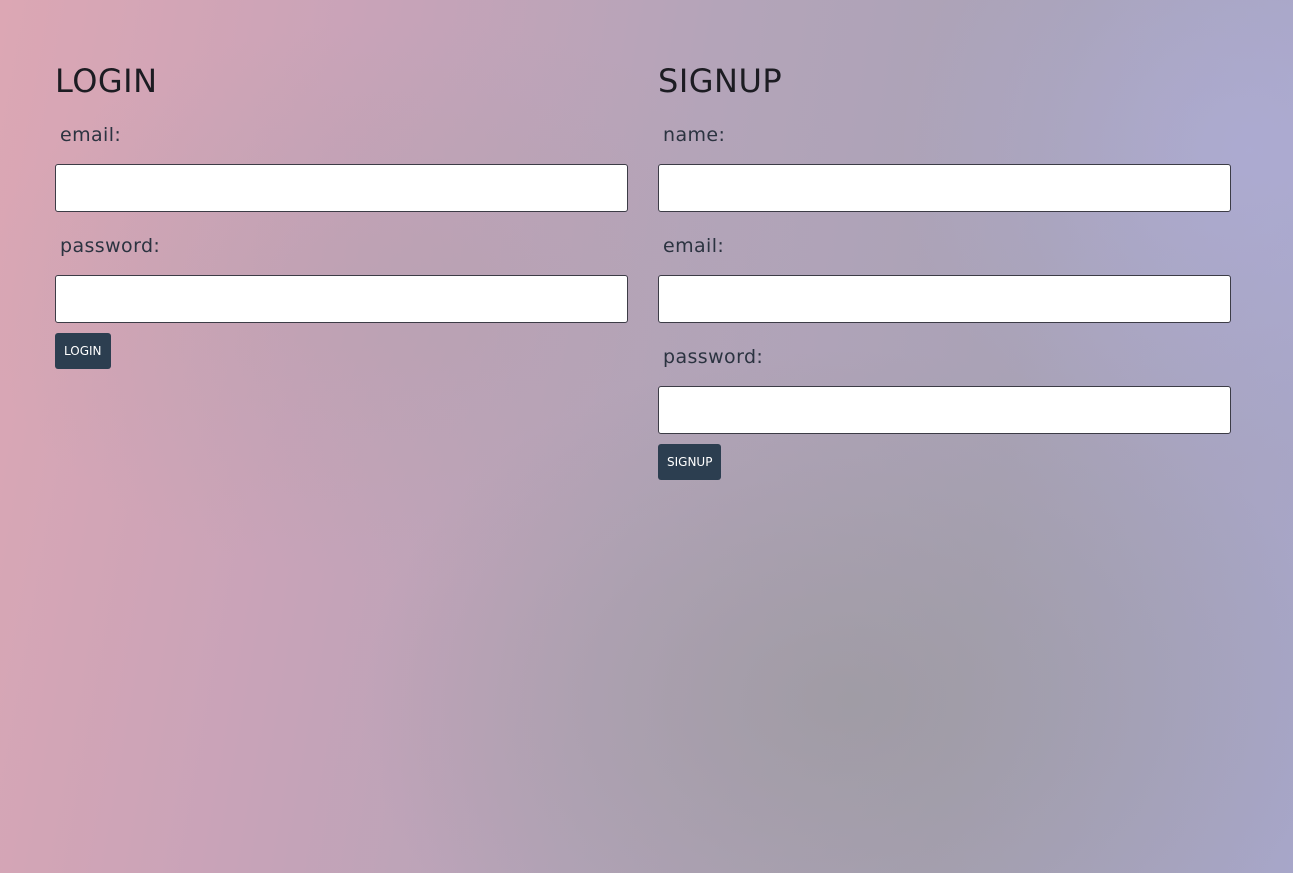 Image resolution: width=1293 pixels, height=873 pixels. What do you see at coordinates (341, 188) in the screenshot?
I see `login-email-input` at bounding box center [341, 188].